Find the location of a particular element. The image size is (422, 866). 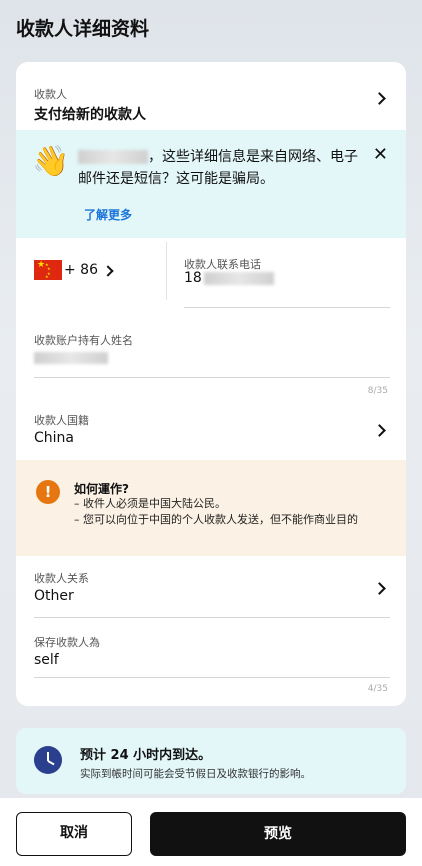

redacted-name is located at coordinates (113, 157).